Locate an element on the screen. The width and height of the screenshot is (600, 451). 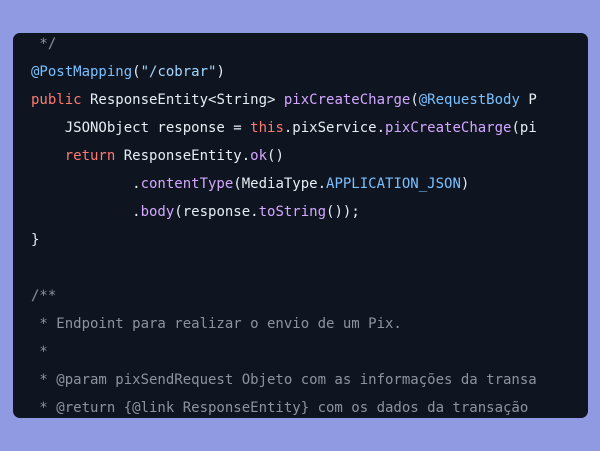
code-token-comment: /** is located at coordinates (44, 296).